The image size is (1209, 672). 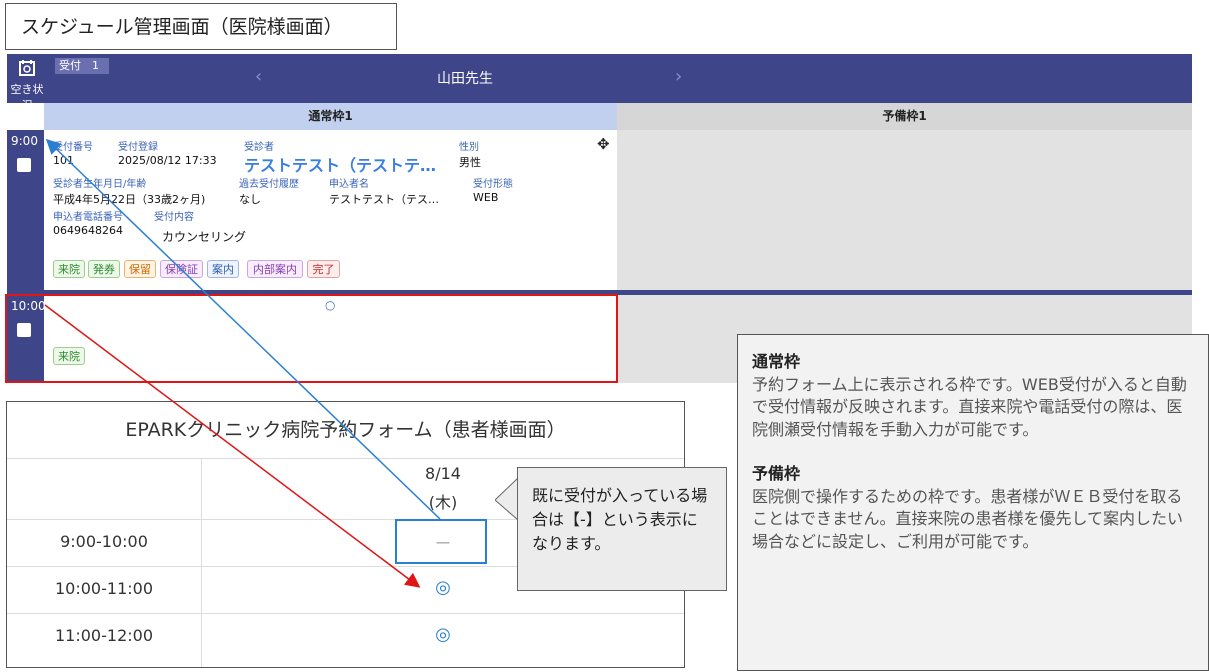 What do you see at coordinates (486, 197) in the screenshot?
I see `value-form: WEB` at bounding box center [486, 197].